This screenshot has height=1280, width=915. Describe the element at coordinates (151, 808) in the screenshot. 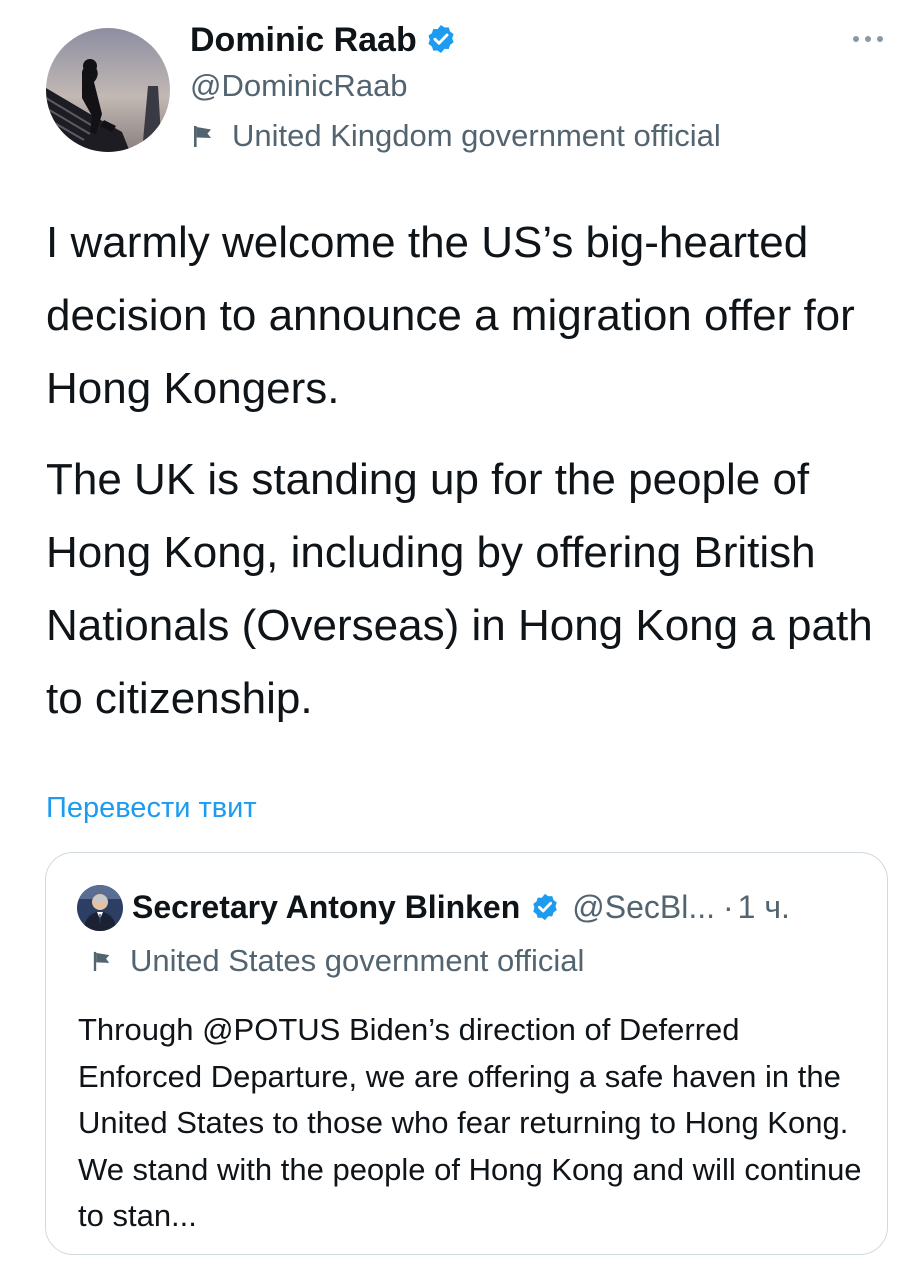

I see `translate-tweet-link: Перевести твит` at that location.